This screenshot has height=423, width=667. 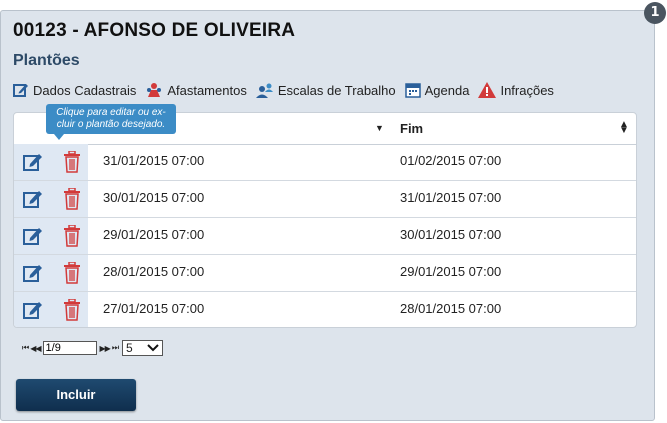 What do you see at coordinates (143, 348) in the screenshot?
I see `page-size-select: 5` at bounding box center [143, 348].